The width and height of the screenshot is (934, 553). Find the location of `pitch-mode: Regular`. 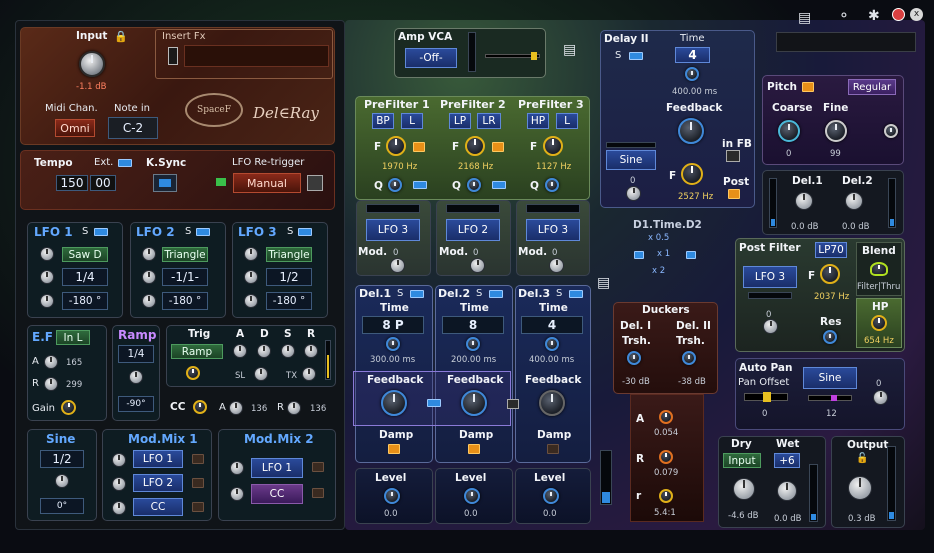

pitch-mode: Regular is located at coordinates (872, 87).